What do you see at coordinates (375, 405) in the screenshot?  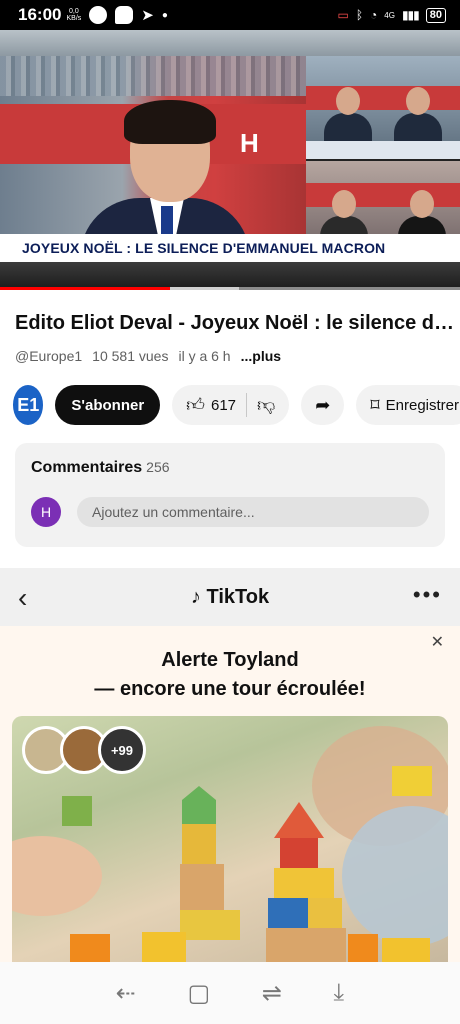 I see `bookmark-icon: ⌑` at bounding box center [375, 405].